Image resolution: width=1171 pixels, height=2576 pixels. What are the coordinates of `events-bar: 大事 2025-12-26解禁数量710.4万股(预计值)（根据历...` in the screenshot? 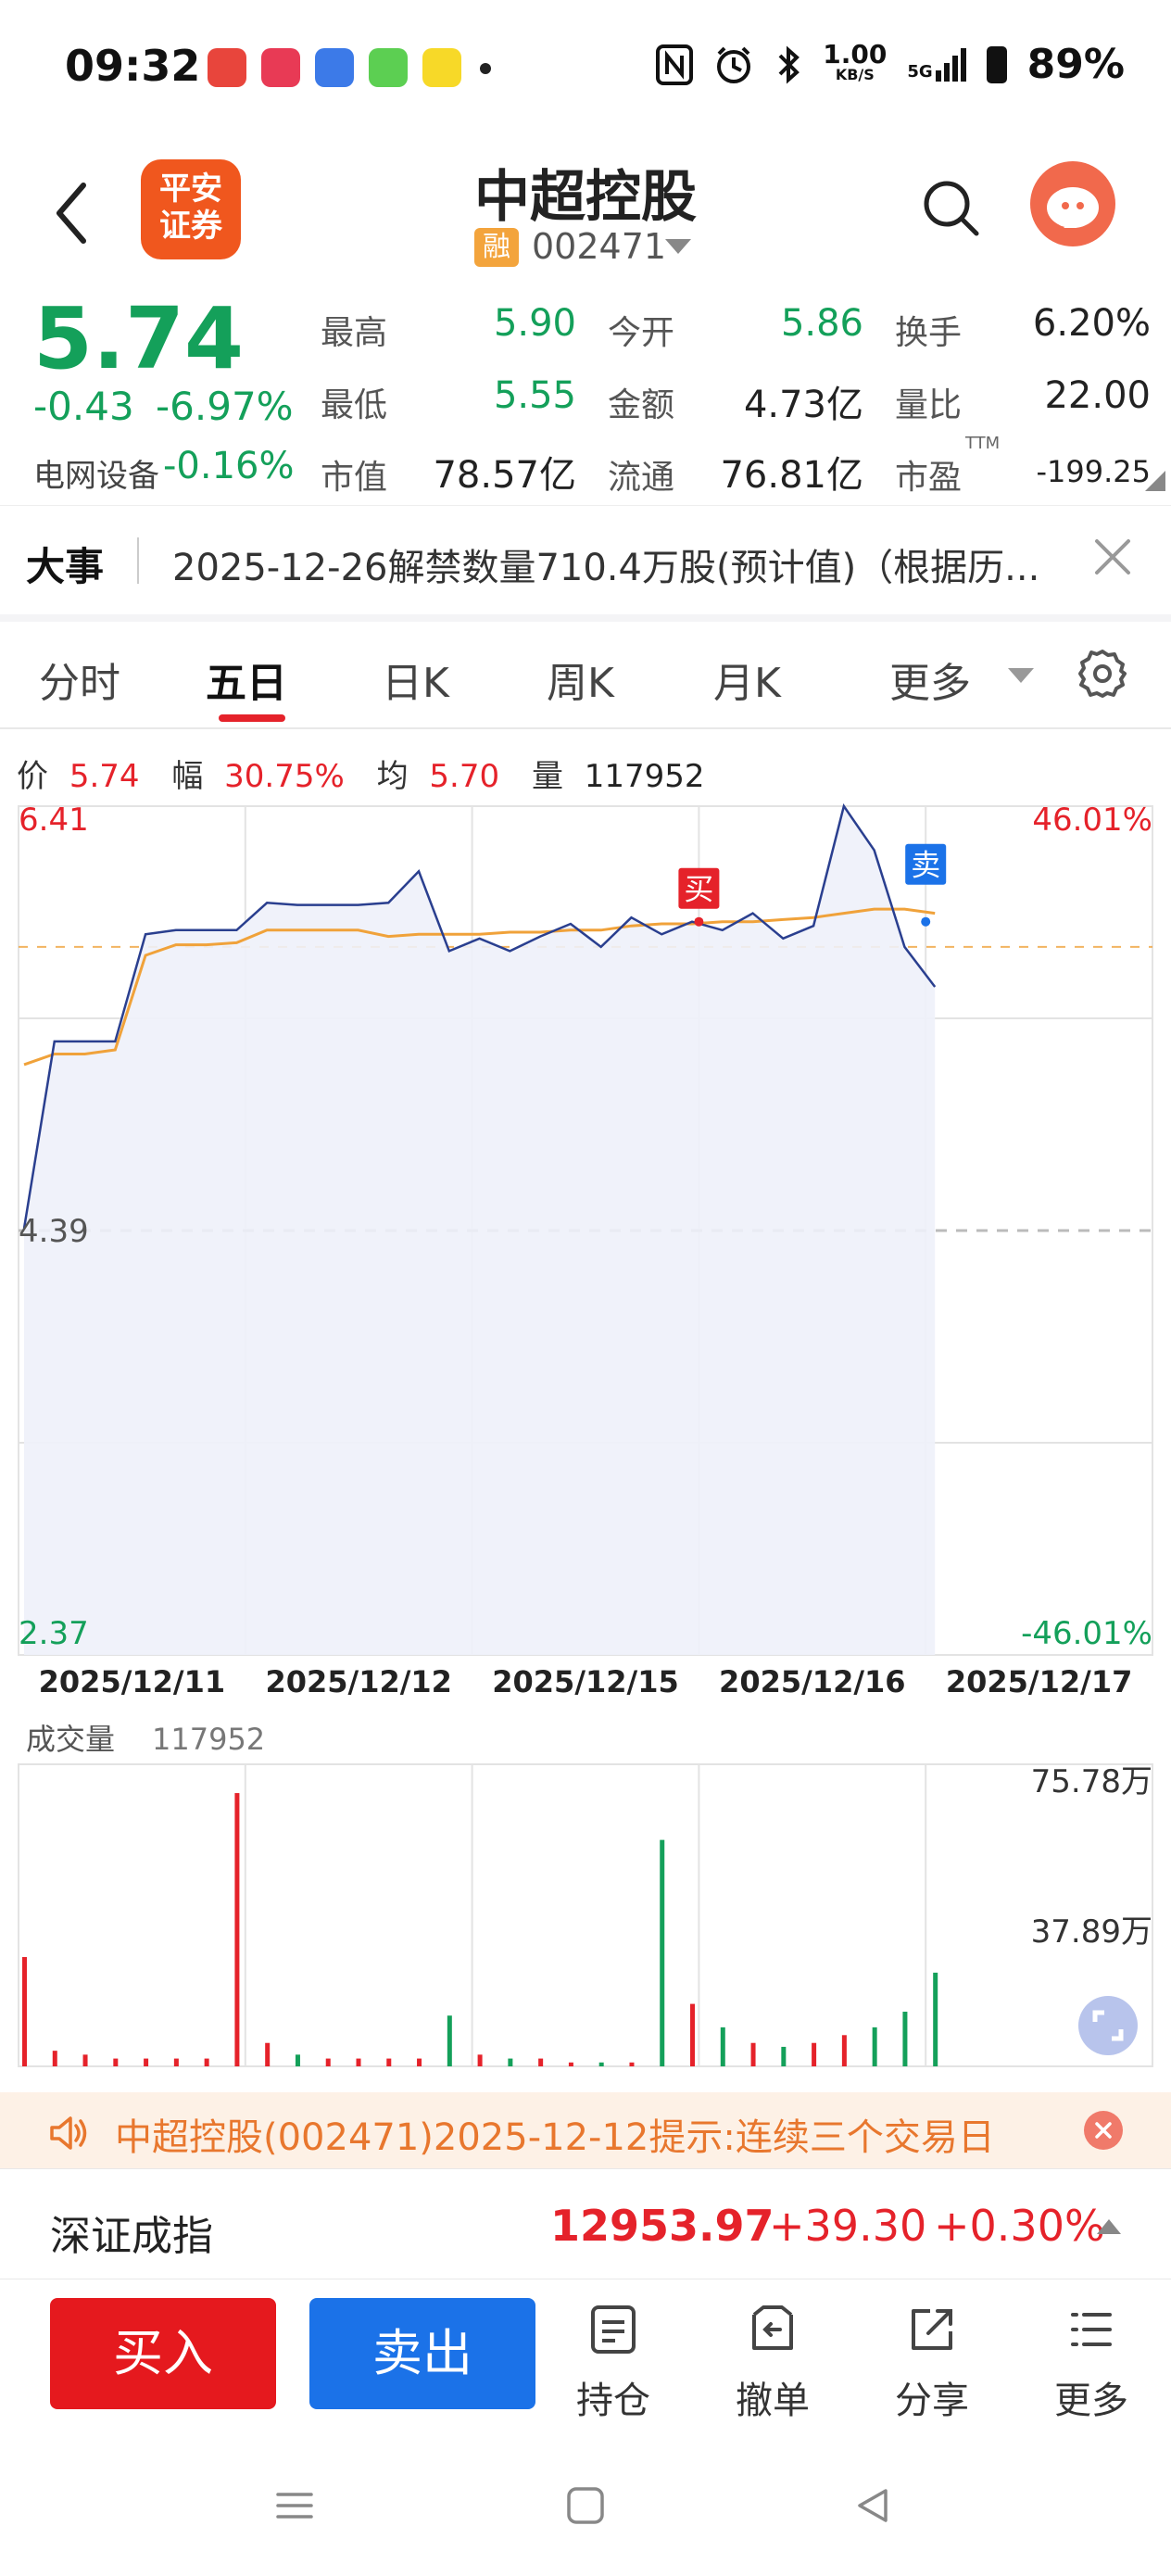 It's located at (585, 559).